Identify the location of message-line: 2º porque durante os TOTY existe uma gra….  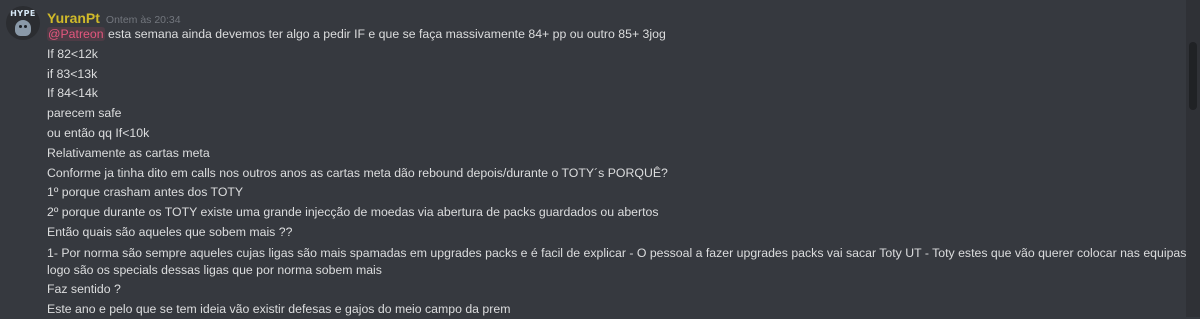
(353, 212).